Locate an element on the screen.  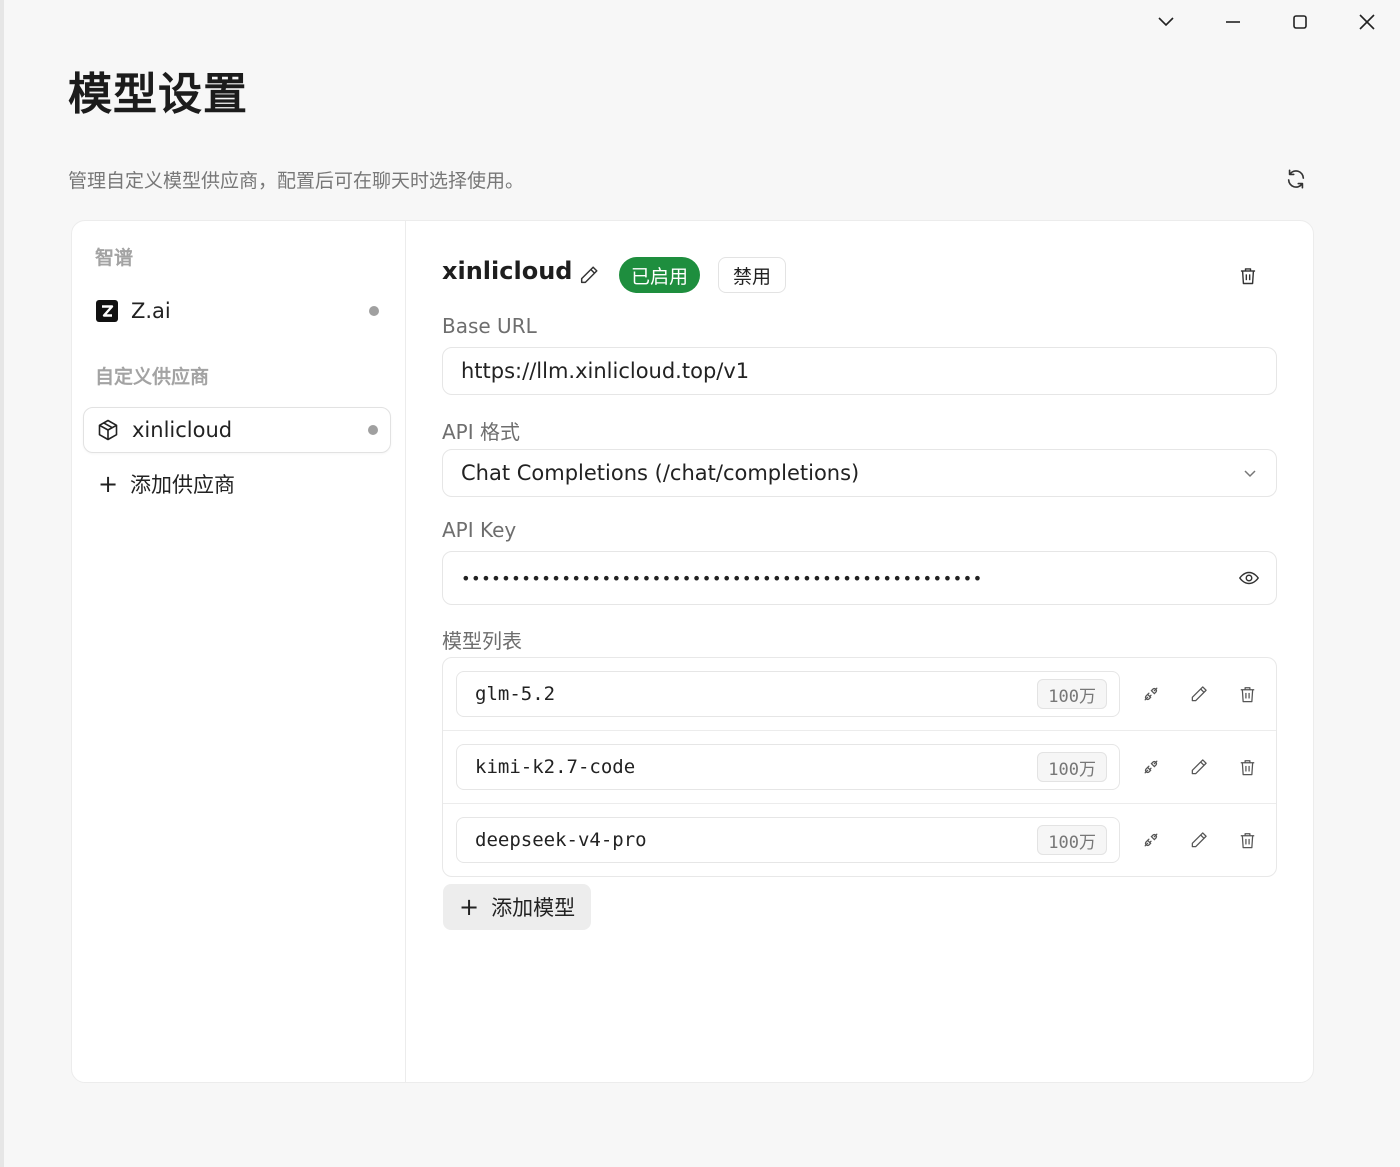
model-name-field: glm-5.2 100万 is located at coordinates (788, 694).